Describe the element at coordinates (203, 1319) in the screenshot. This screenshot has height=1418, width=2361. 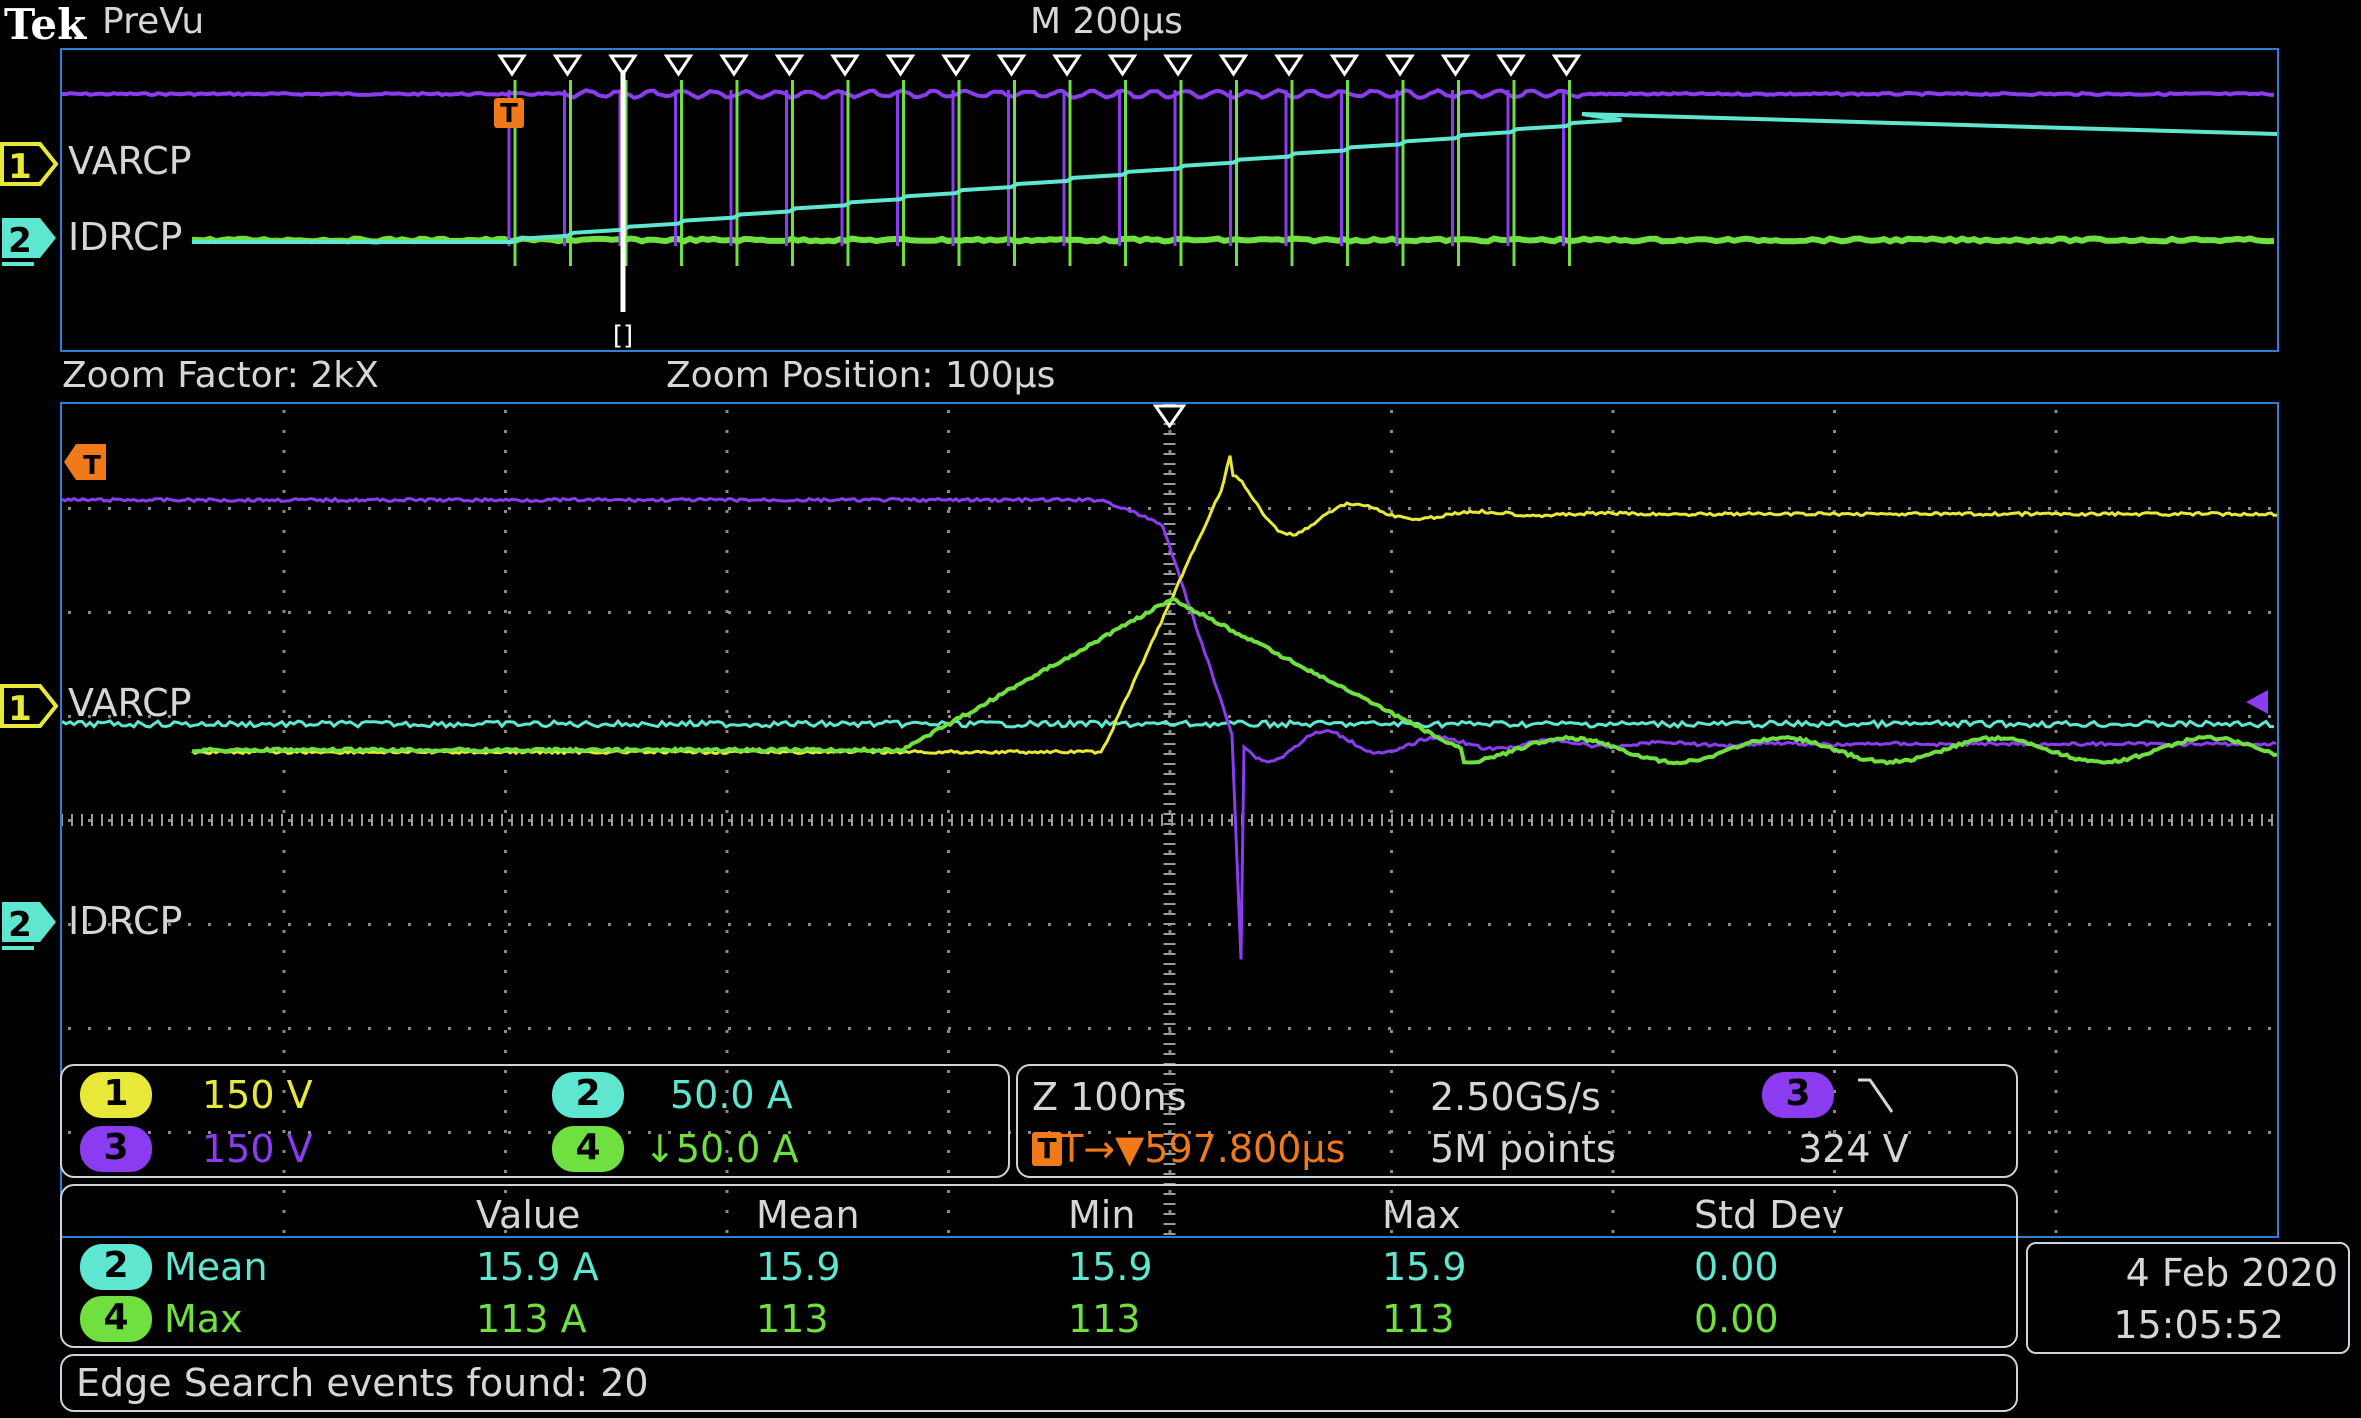
I see `meas-row2-name: Max` at that location.